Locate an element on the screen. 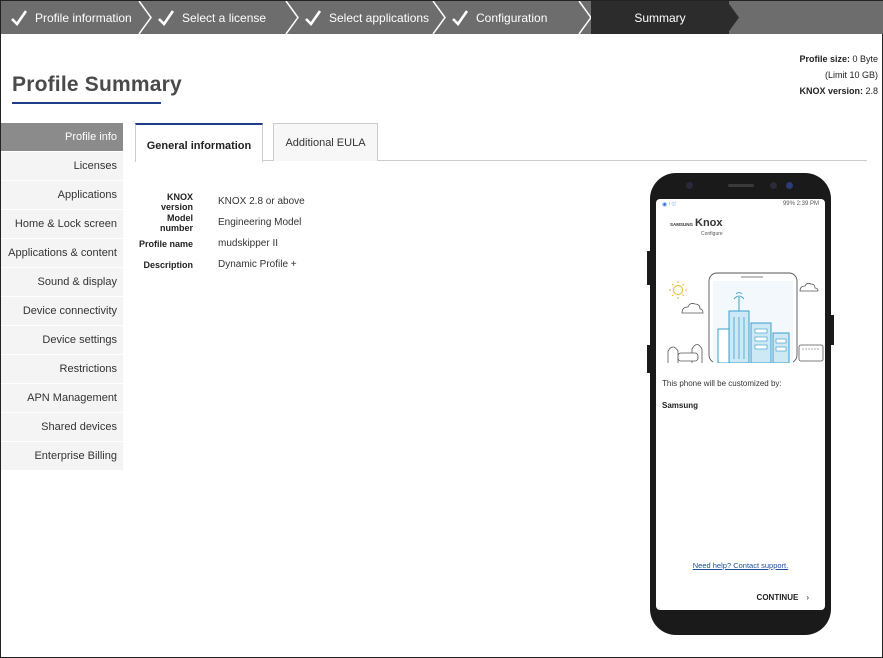 The image size is (883, 658). info-label: Model number is located at coordinates (176, 222).